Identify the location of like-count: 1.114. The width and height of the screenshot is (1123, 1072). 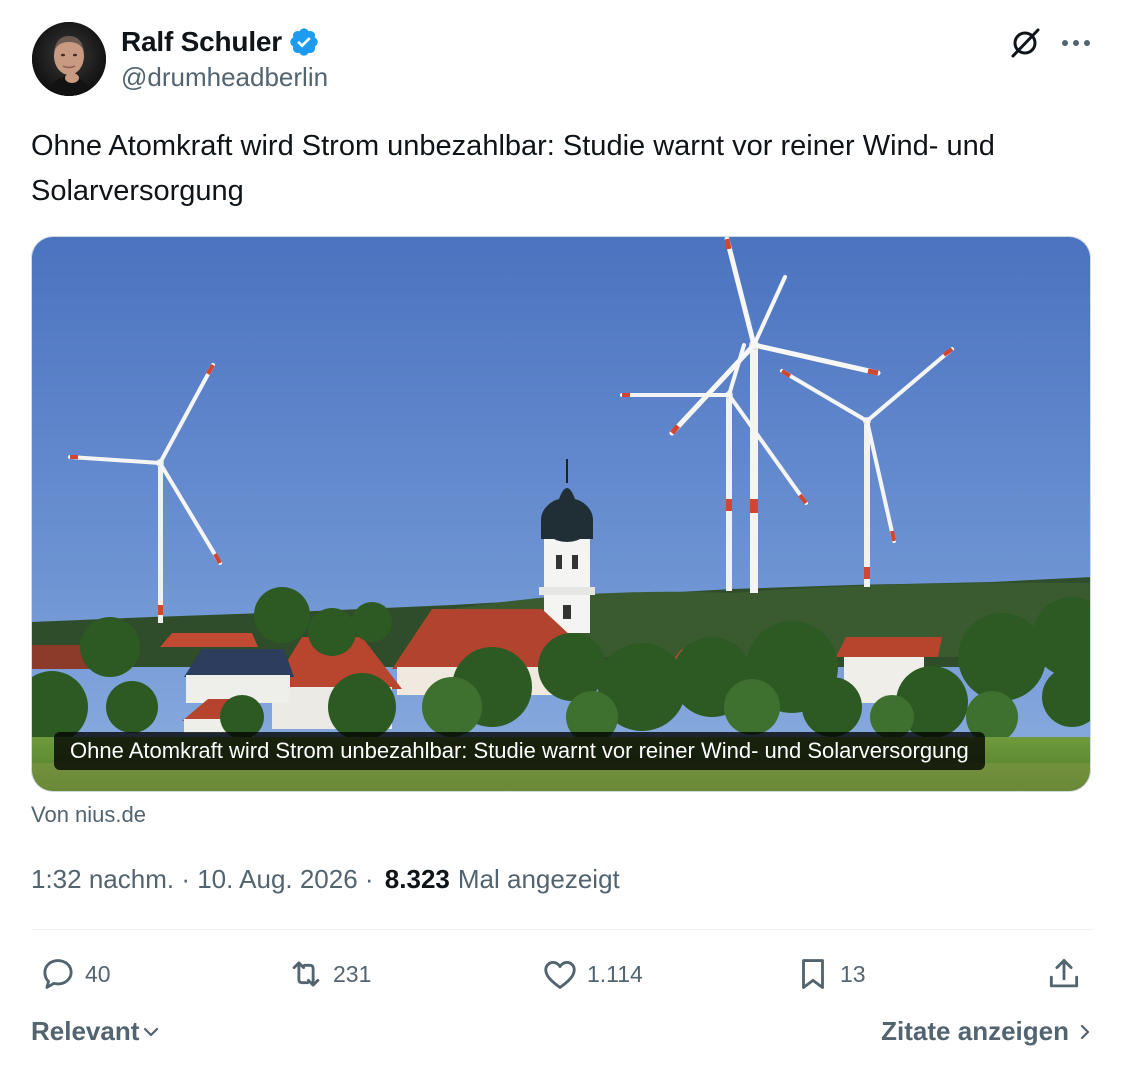
(615, 973).